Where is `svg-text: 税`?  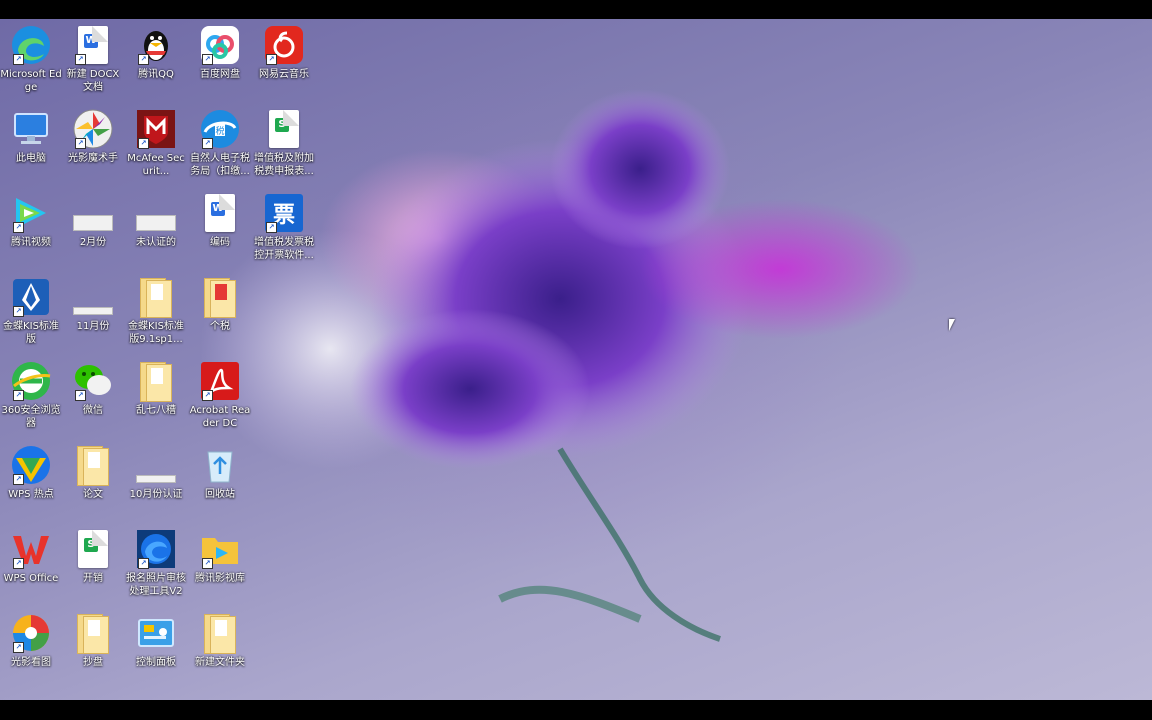
svg-text: 税 is located at coordinates (219, 131).